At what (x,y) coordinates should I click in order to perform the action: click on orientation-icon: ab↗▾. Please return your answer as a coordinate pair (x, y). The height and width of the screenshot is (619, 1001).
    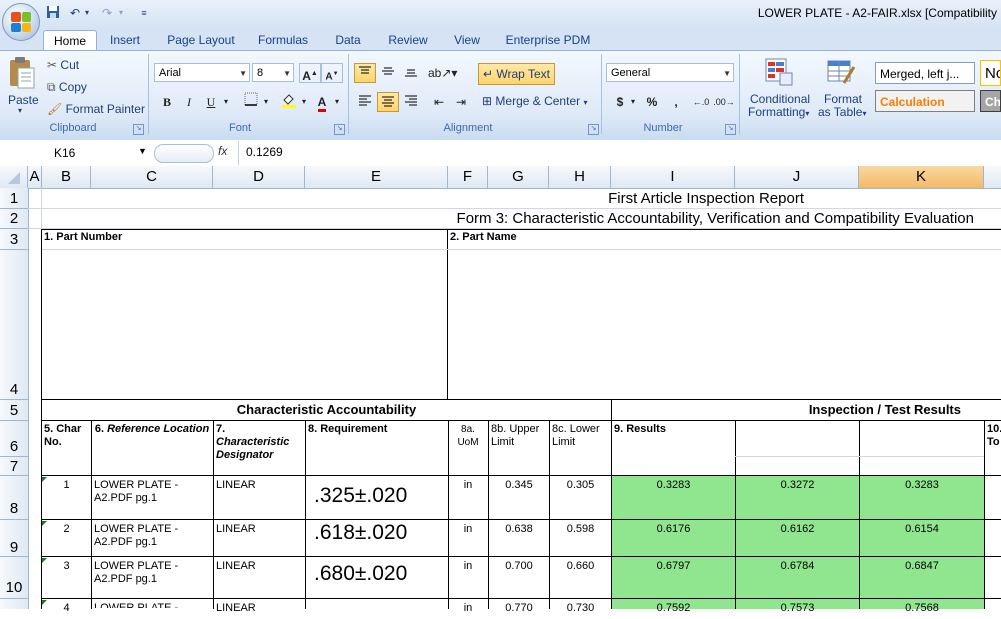
    Looking at the image, I should click on (442, 73).